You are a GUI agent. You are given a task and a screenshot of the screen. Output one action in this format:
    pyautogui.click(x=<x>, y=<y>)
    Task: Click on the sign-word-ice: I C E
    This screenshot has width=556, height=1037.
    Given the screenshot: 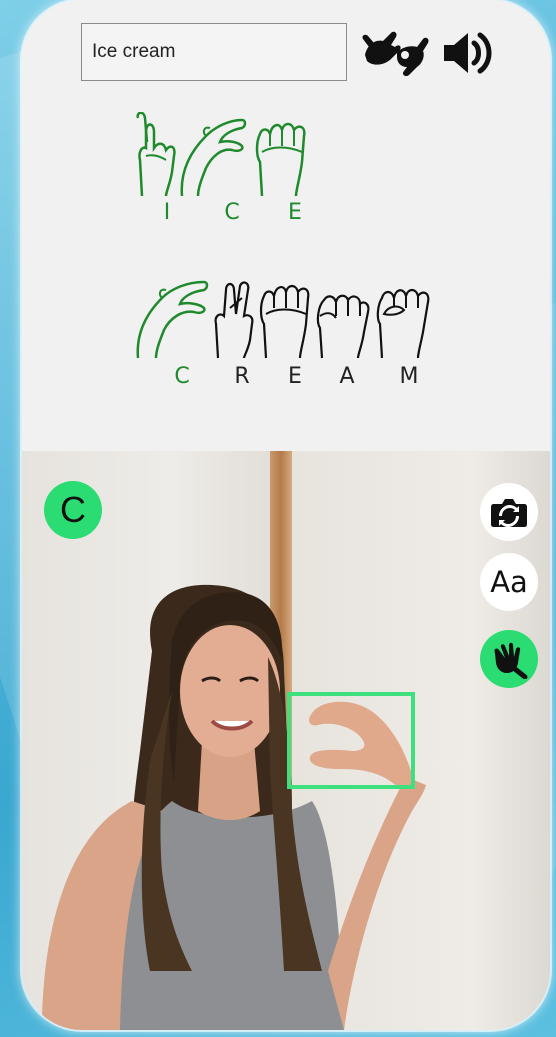 What is the action you would take?
    pyautogui.click(x=232, y=172)
    